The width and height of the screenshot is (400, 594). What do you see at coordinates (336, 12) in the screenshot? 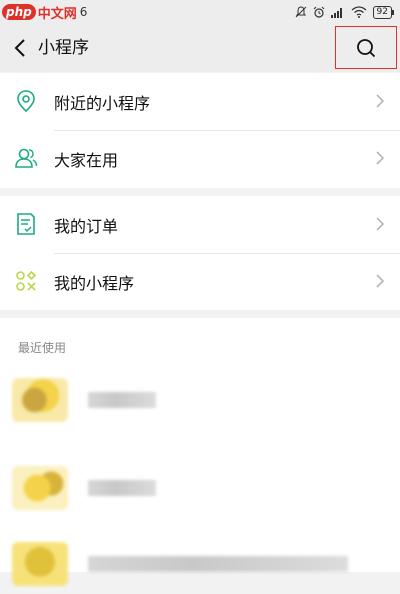
I see `signal-icon` at bounding box center [336, 12].